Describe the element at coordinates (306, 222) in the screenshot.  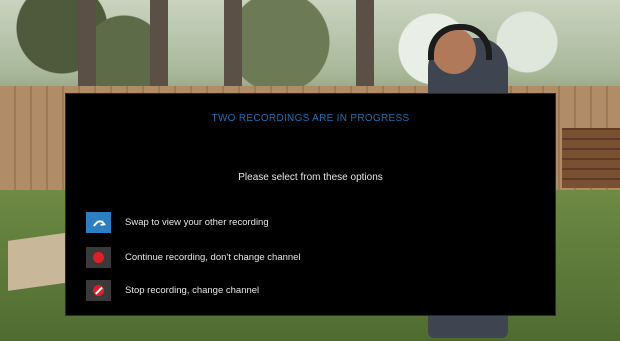
I see `option-swap-recording: Swap to view your other recording` at that location.